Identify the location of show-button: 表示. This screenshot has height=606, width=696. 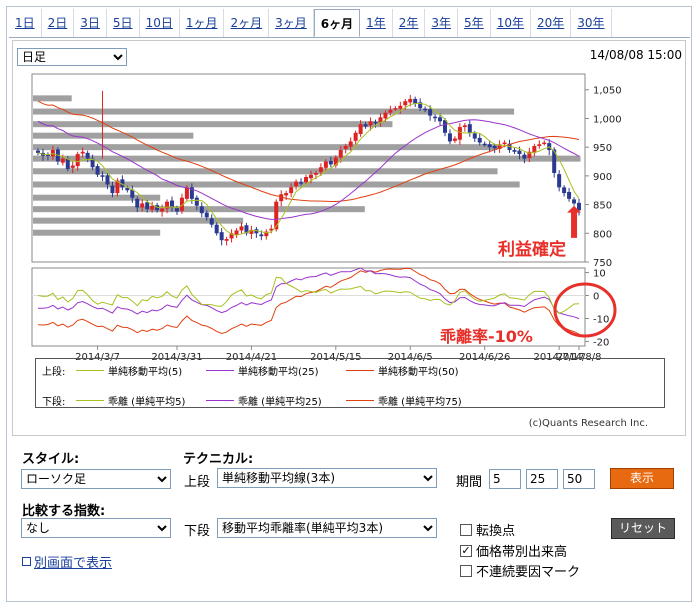
(642, 478).